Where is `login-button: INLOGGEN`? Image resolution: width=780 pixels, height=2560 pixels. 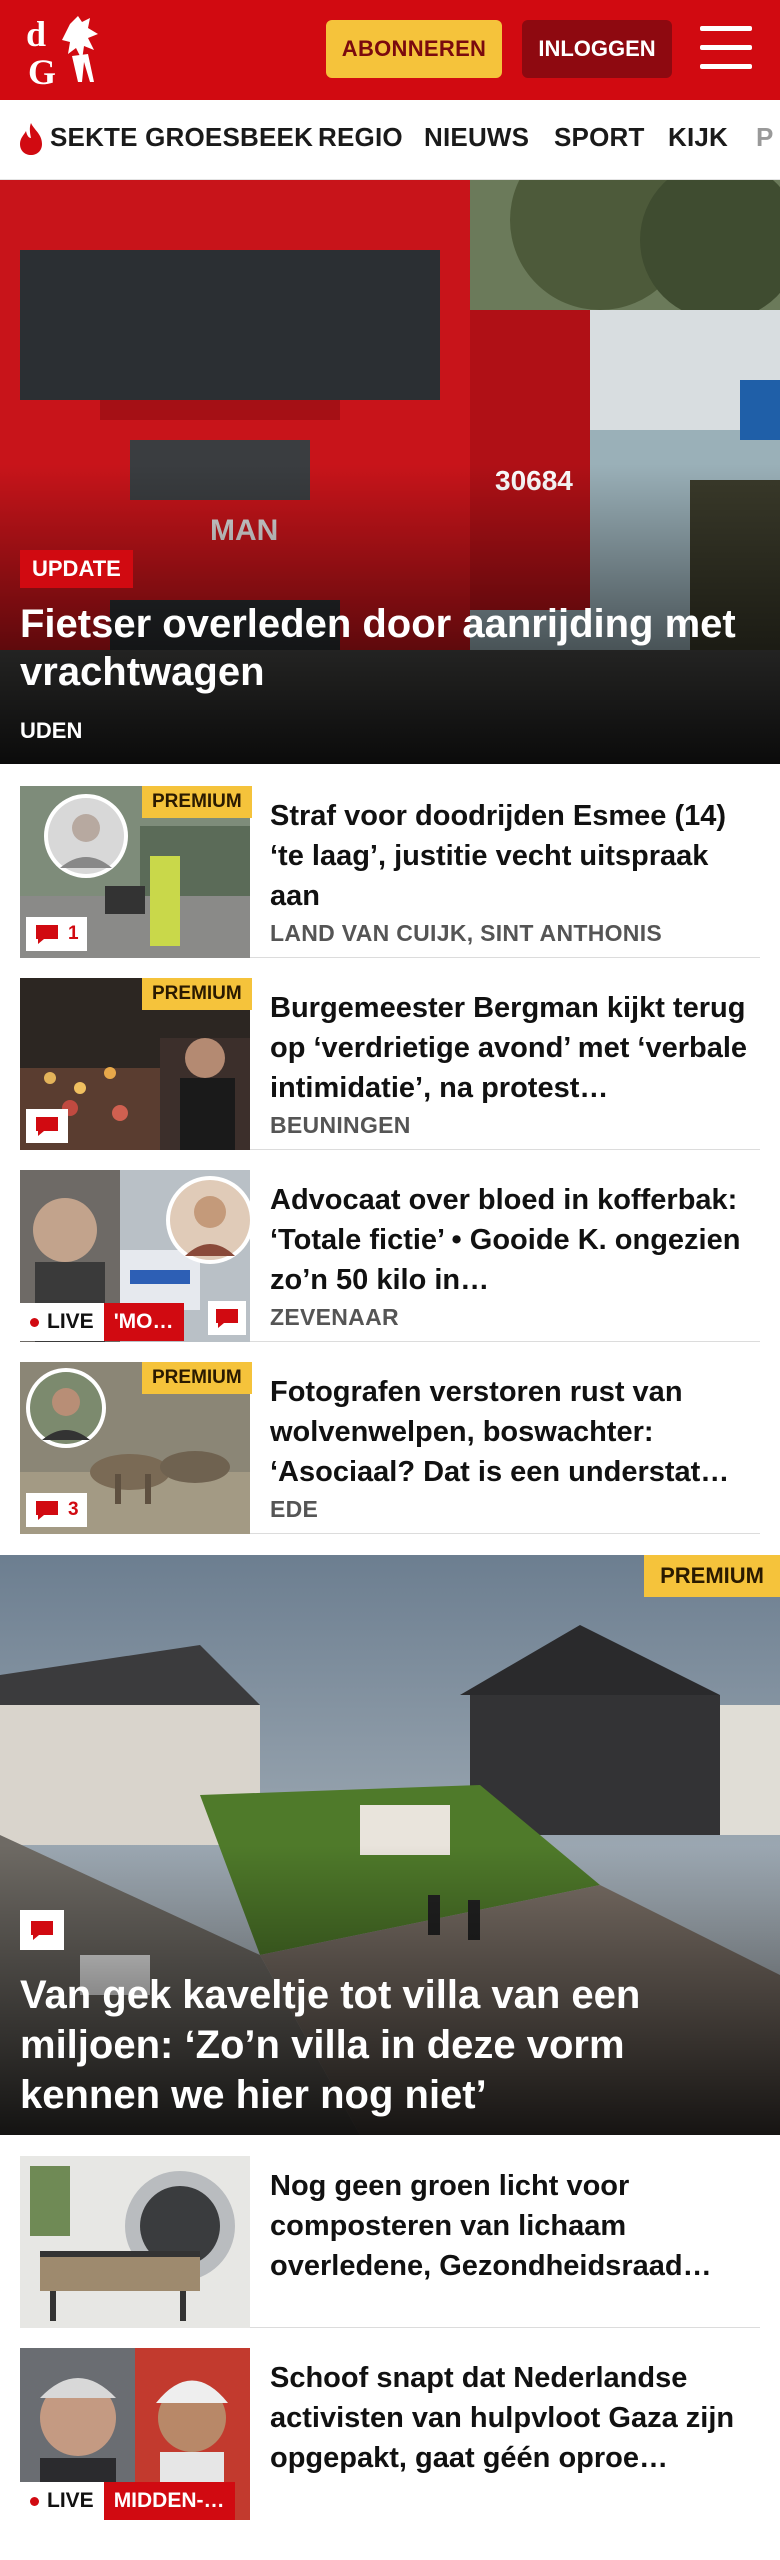 login-button: INLOGGEN is located at coordinates (597, 49).